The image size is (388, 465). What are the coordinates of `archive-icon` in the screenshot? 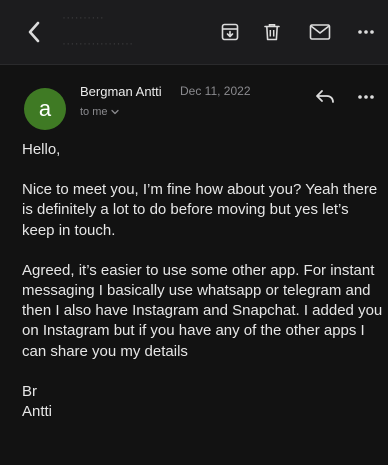 It's located at (230, 32).